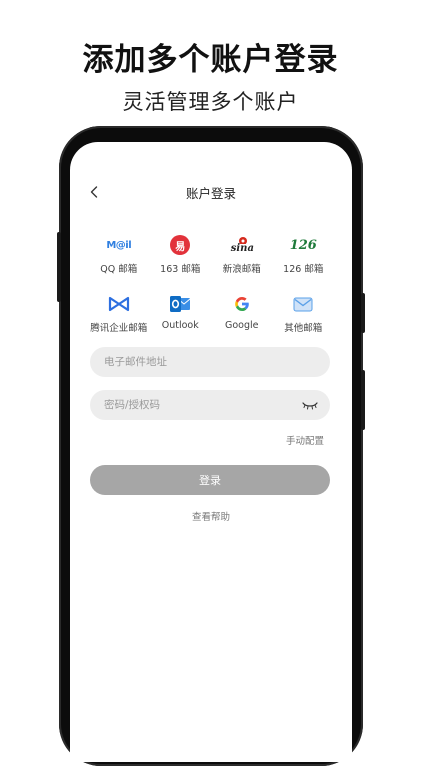  What do you see at coordinates (59, 267) in the screenshot?
I see `phone-side-button` at bounding box center [59, 267].